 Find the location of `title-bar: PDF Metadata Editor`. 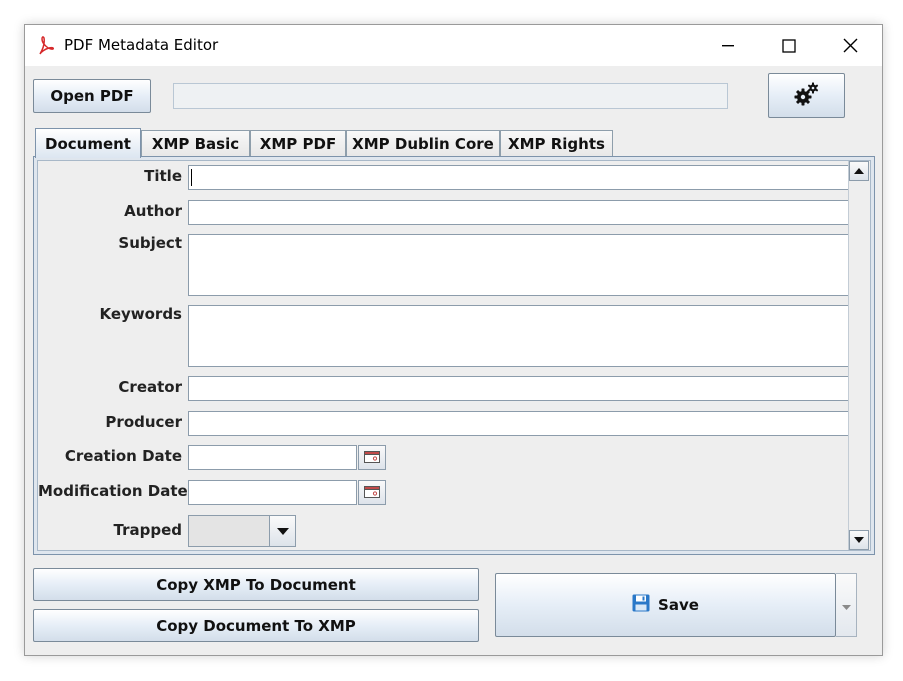

title-bar: PDF Metadata Editor is located at coordinates (453, 45).